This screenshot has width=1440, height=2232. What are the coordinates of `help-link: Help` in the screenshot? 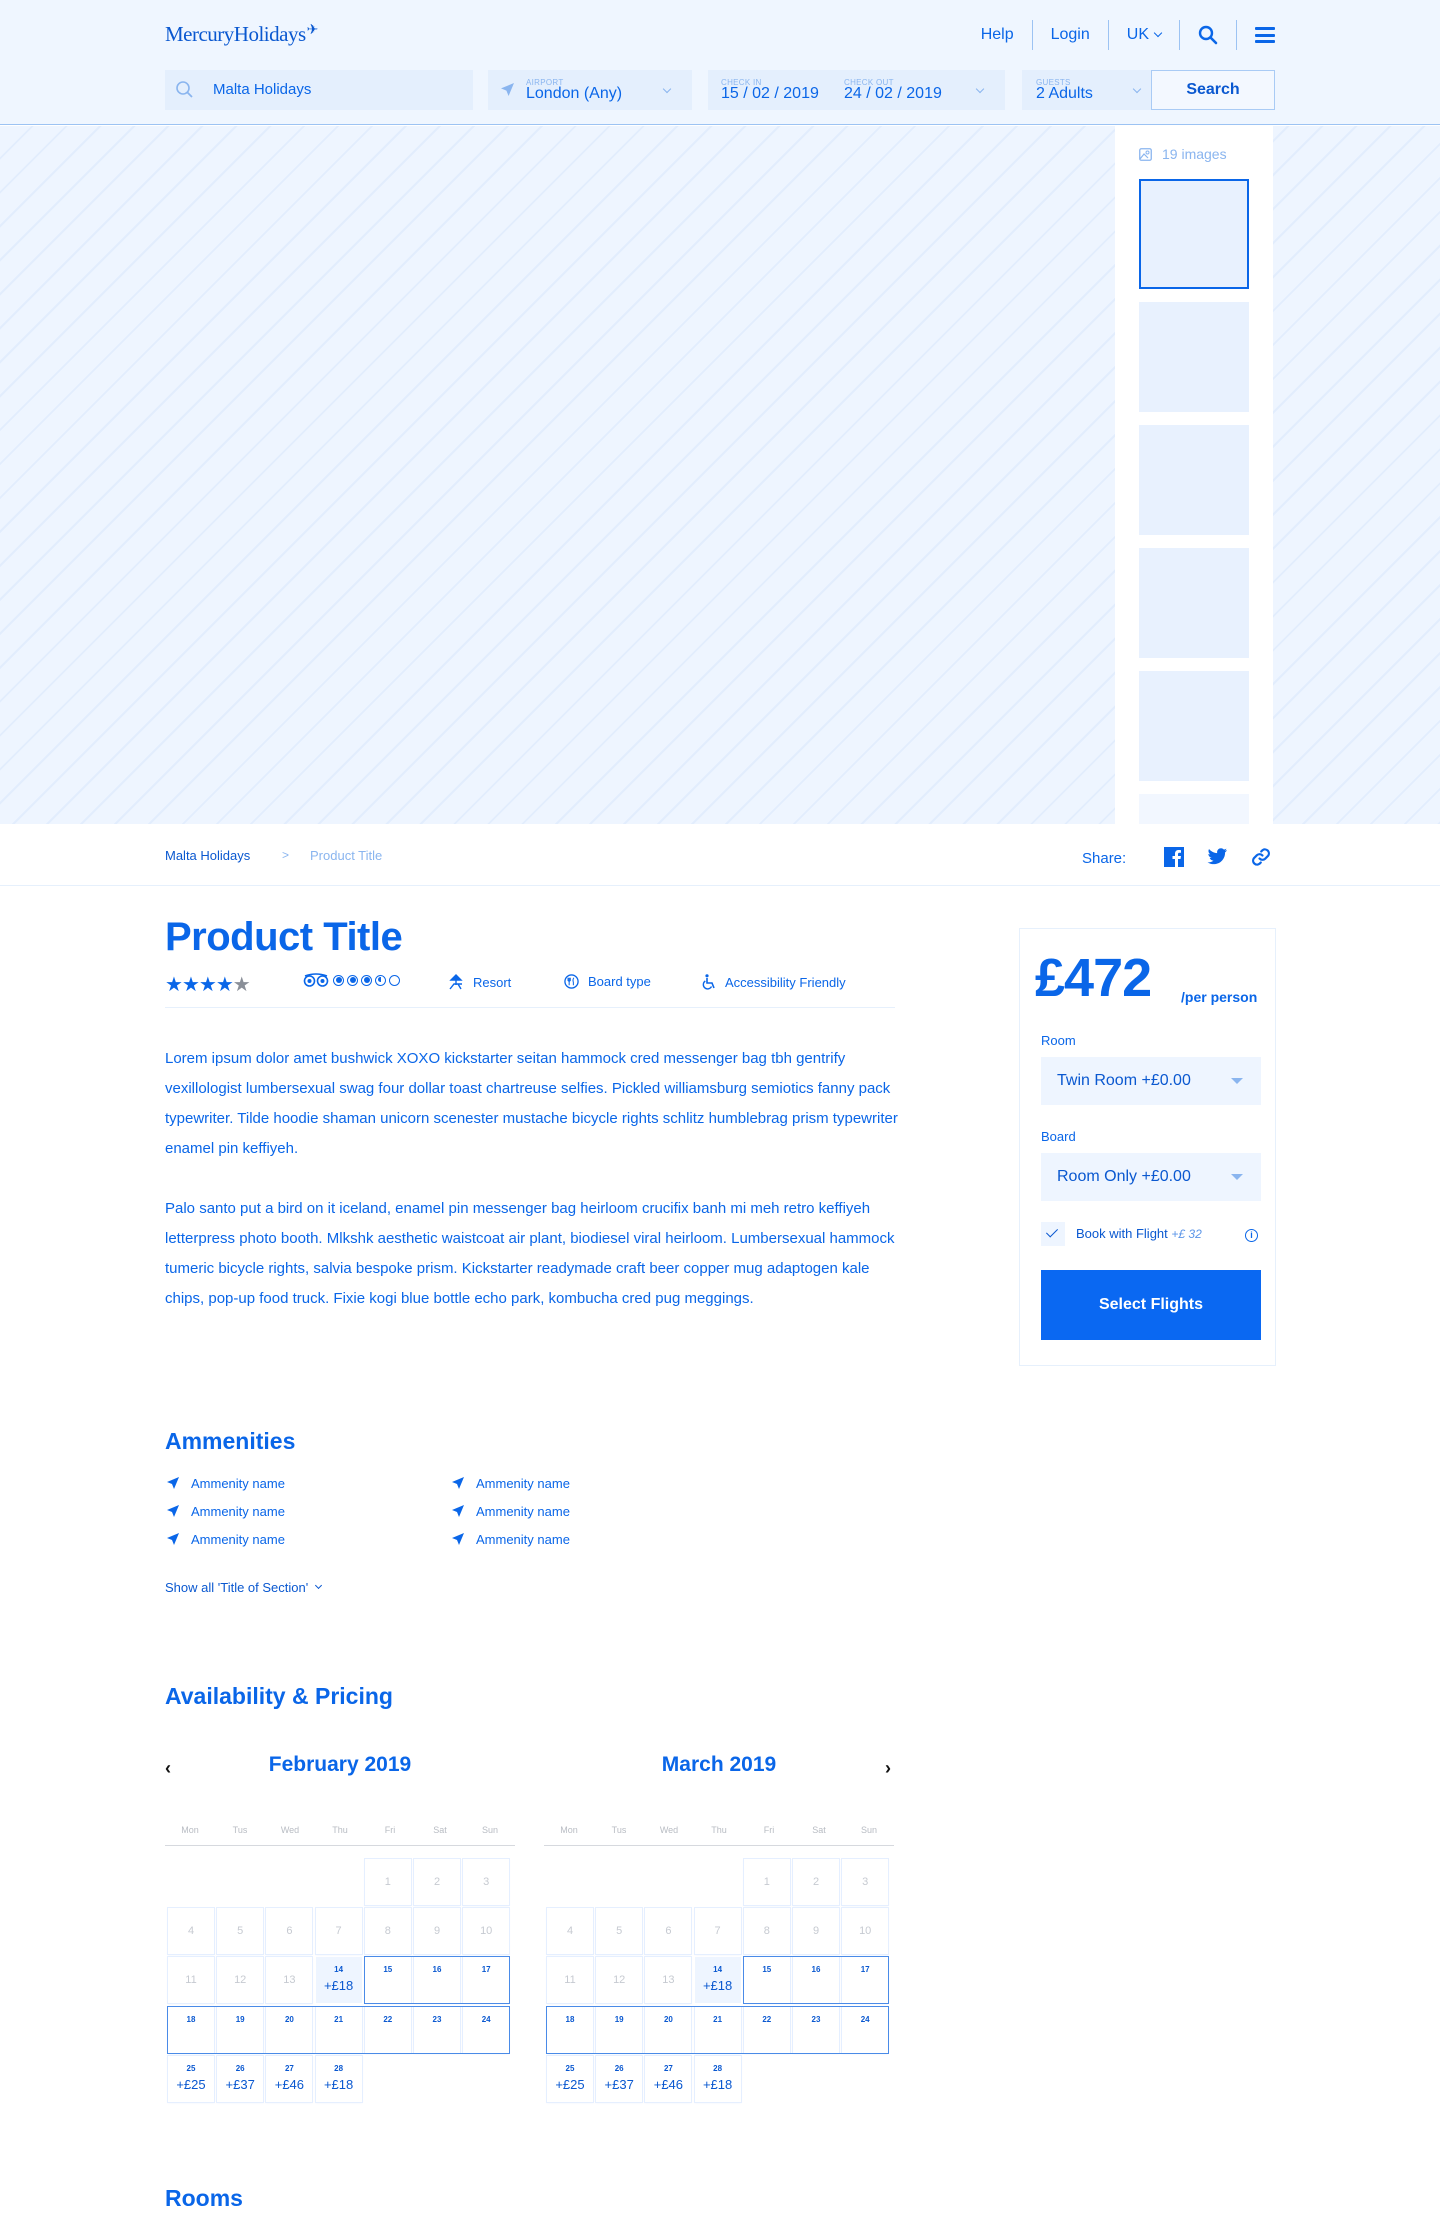 It's located at (998, 35).